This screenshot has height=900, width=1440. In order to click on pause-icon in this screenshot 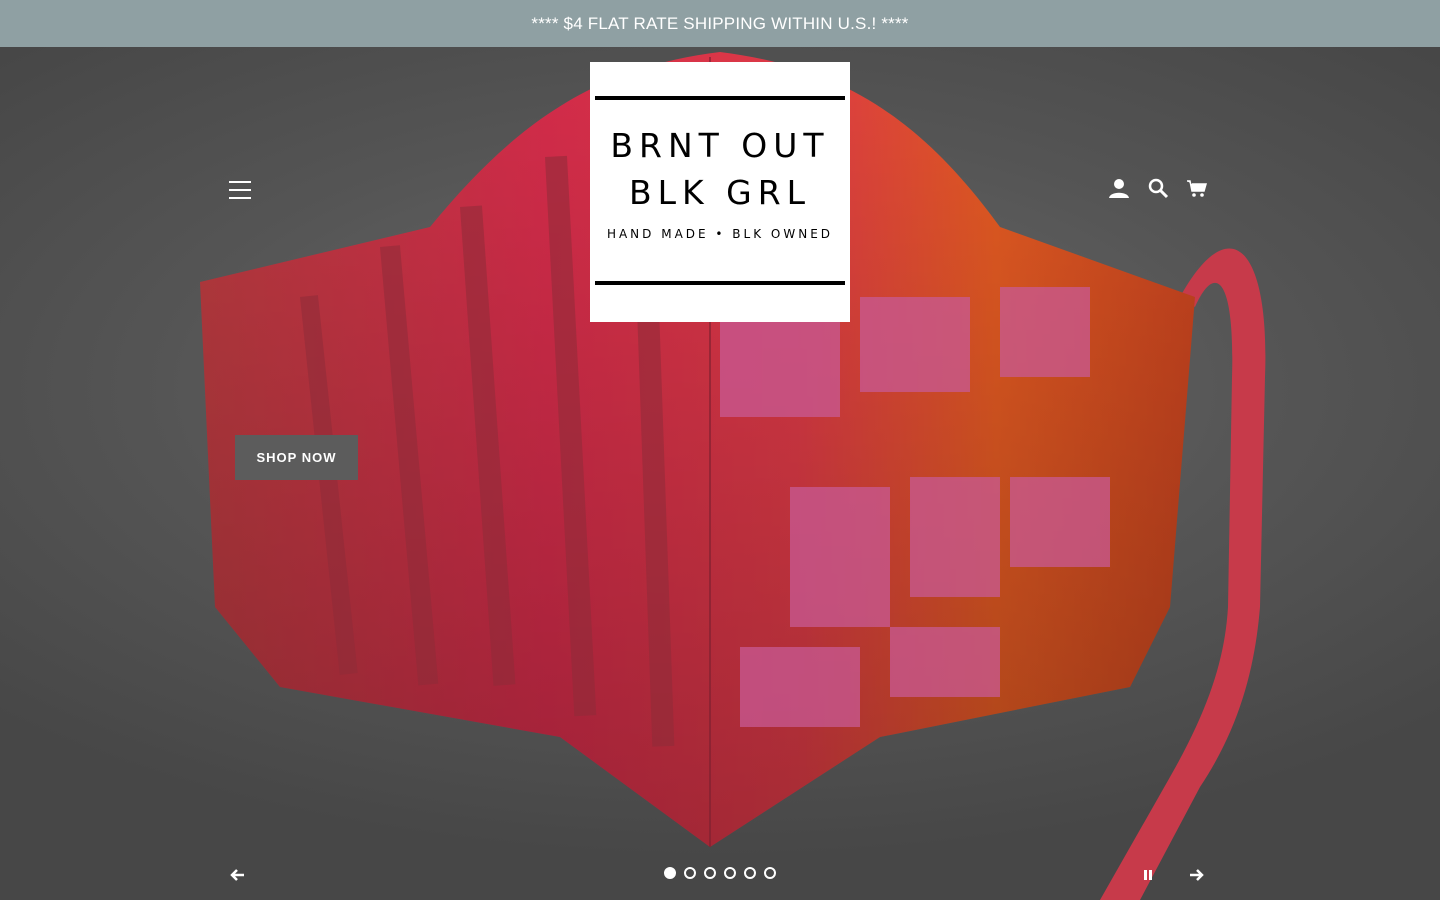, I will do `click(1145, 875)`.